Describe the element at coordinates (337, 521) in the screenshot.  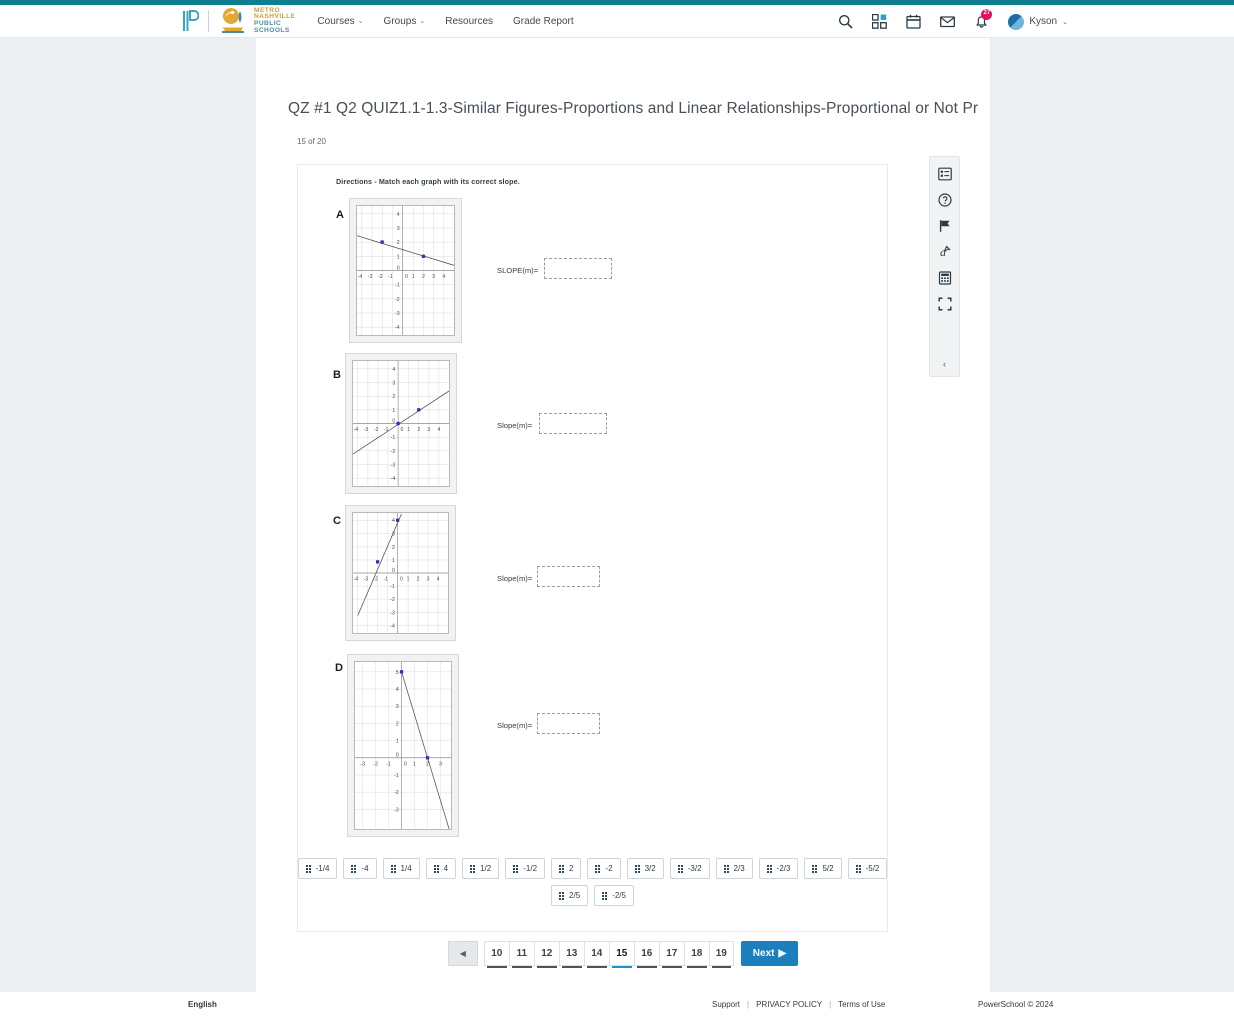
I see `graph-letter-c: C` at that location.